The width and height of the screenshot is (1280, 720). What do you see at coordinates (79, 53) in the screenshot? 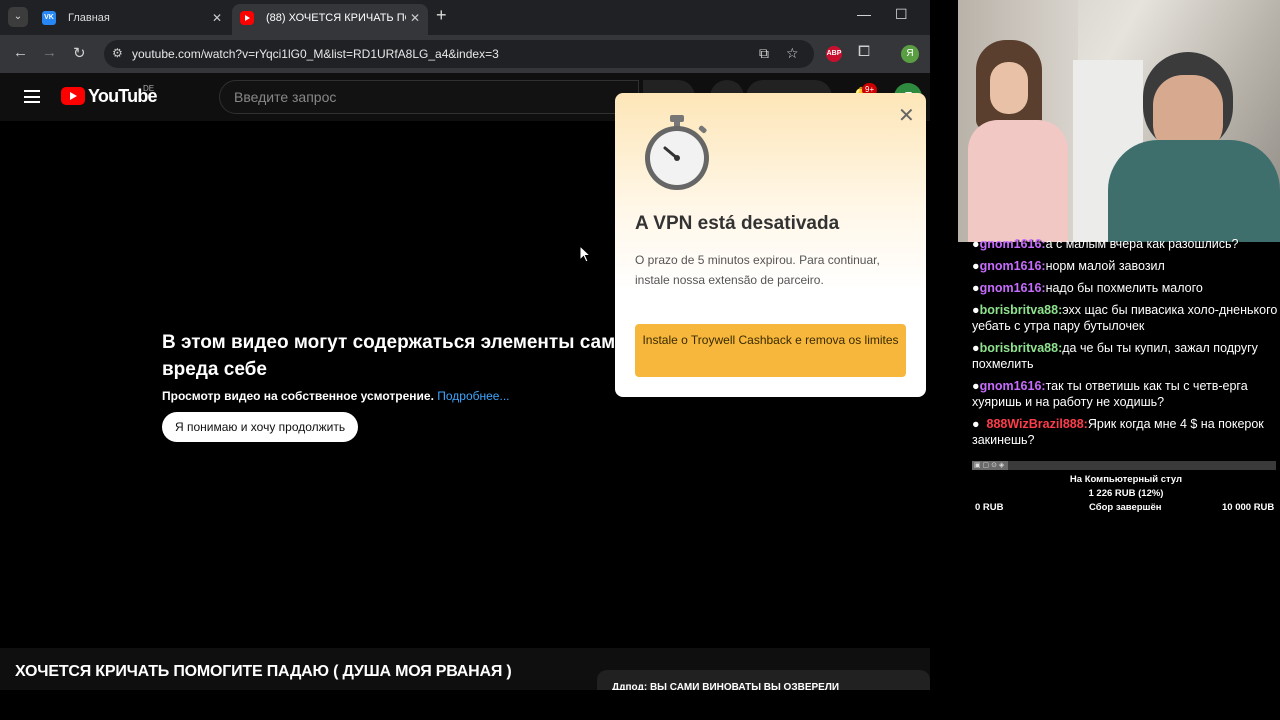
I see `reload-button: ↻` at bounding box center [79, 53].